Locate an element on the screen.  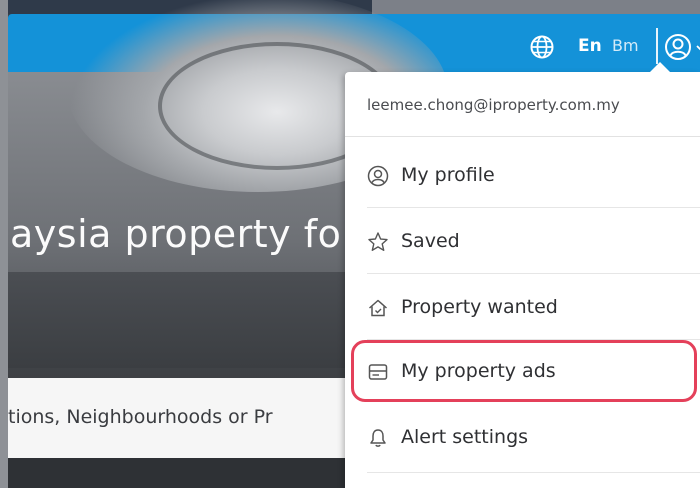
chevron-down-icon is located at coordinates (698, 48).